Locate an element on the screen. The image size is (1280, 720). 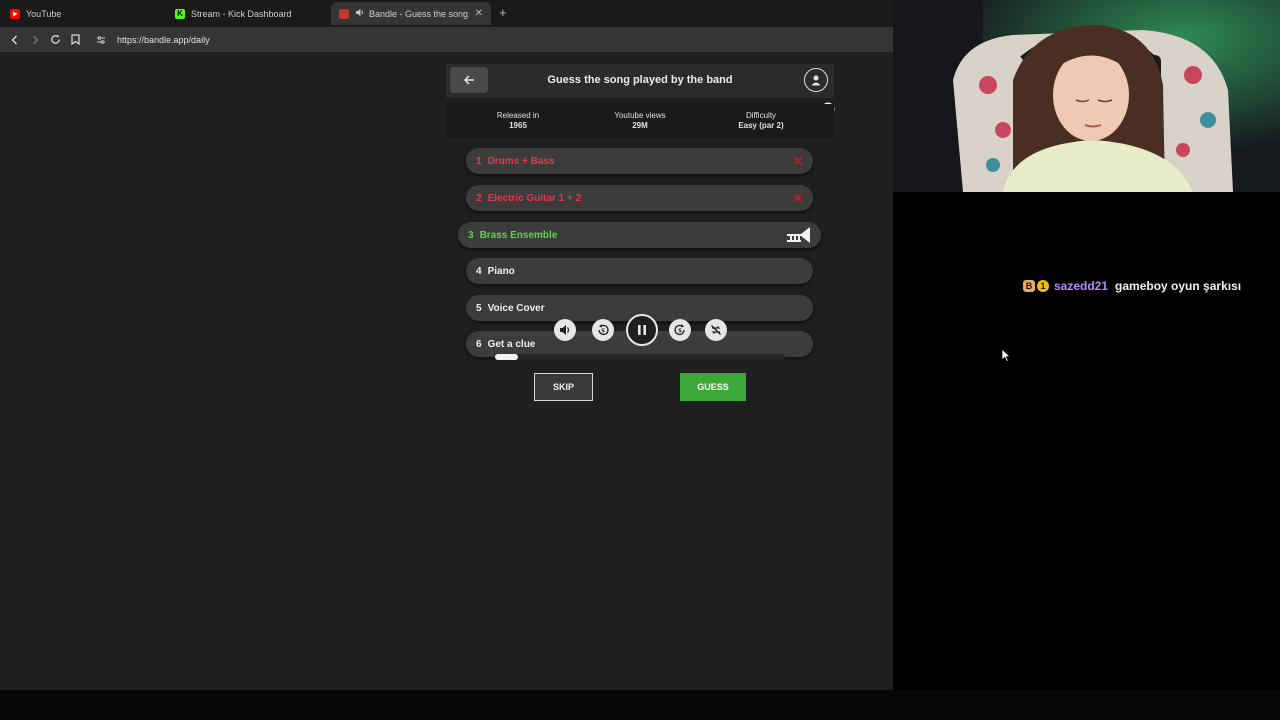
volume-icon is located at coordinates (565, 330).